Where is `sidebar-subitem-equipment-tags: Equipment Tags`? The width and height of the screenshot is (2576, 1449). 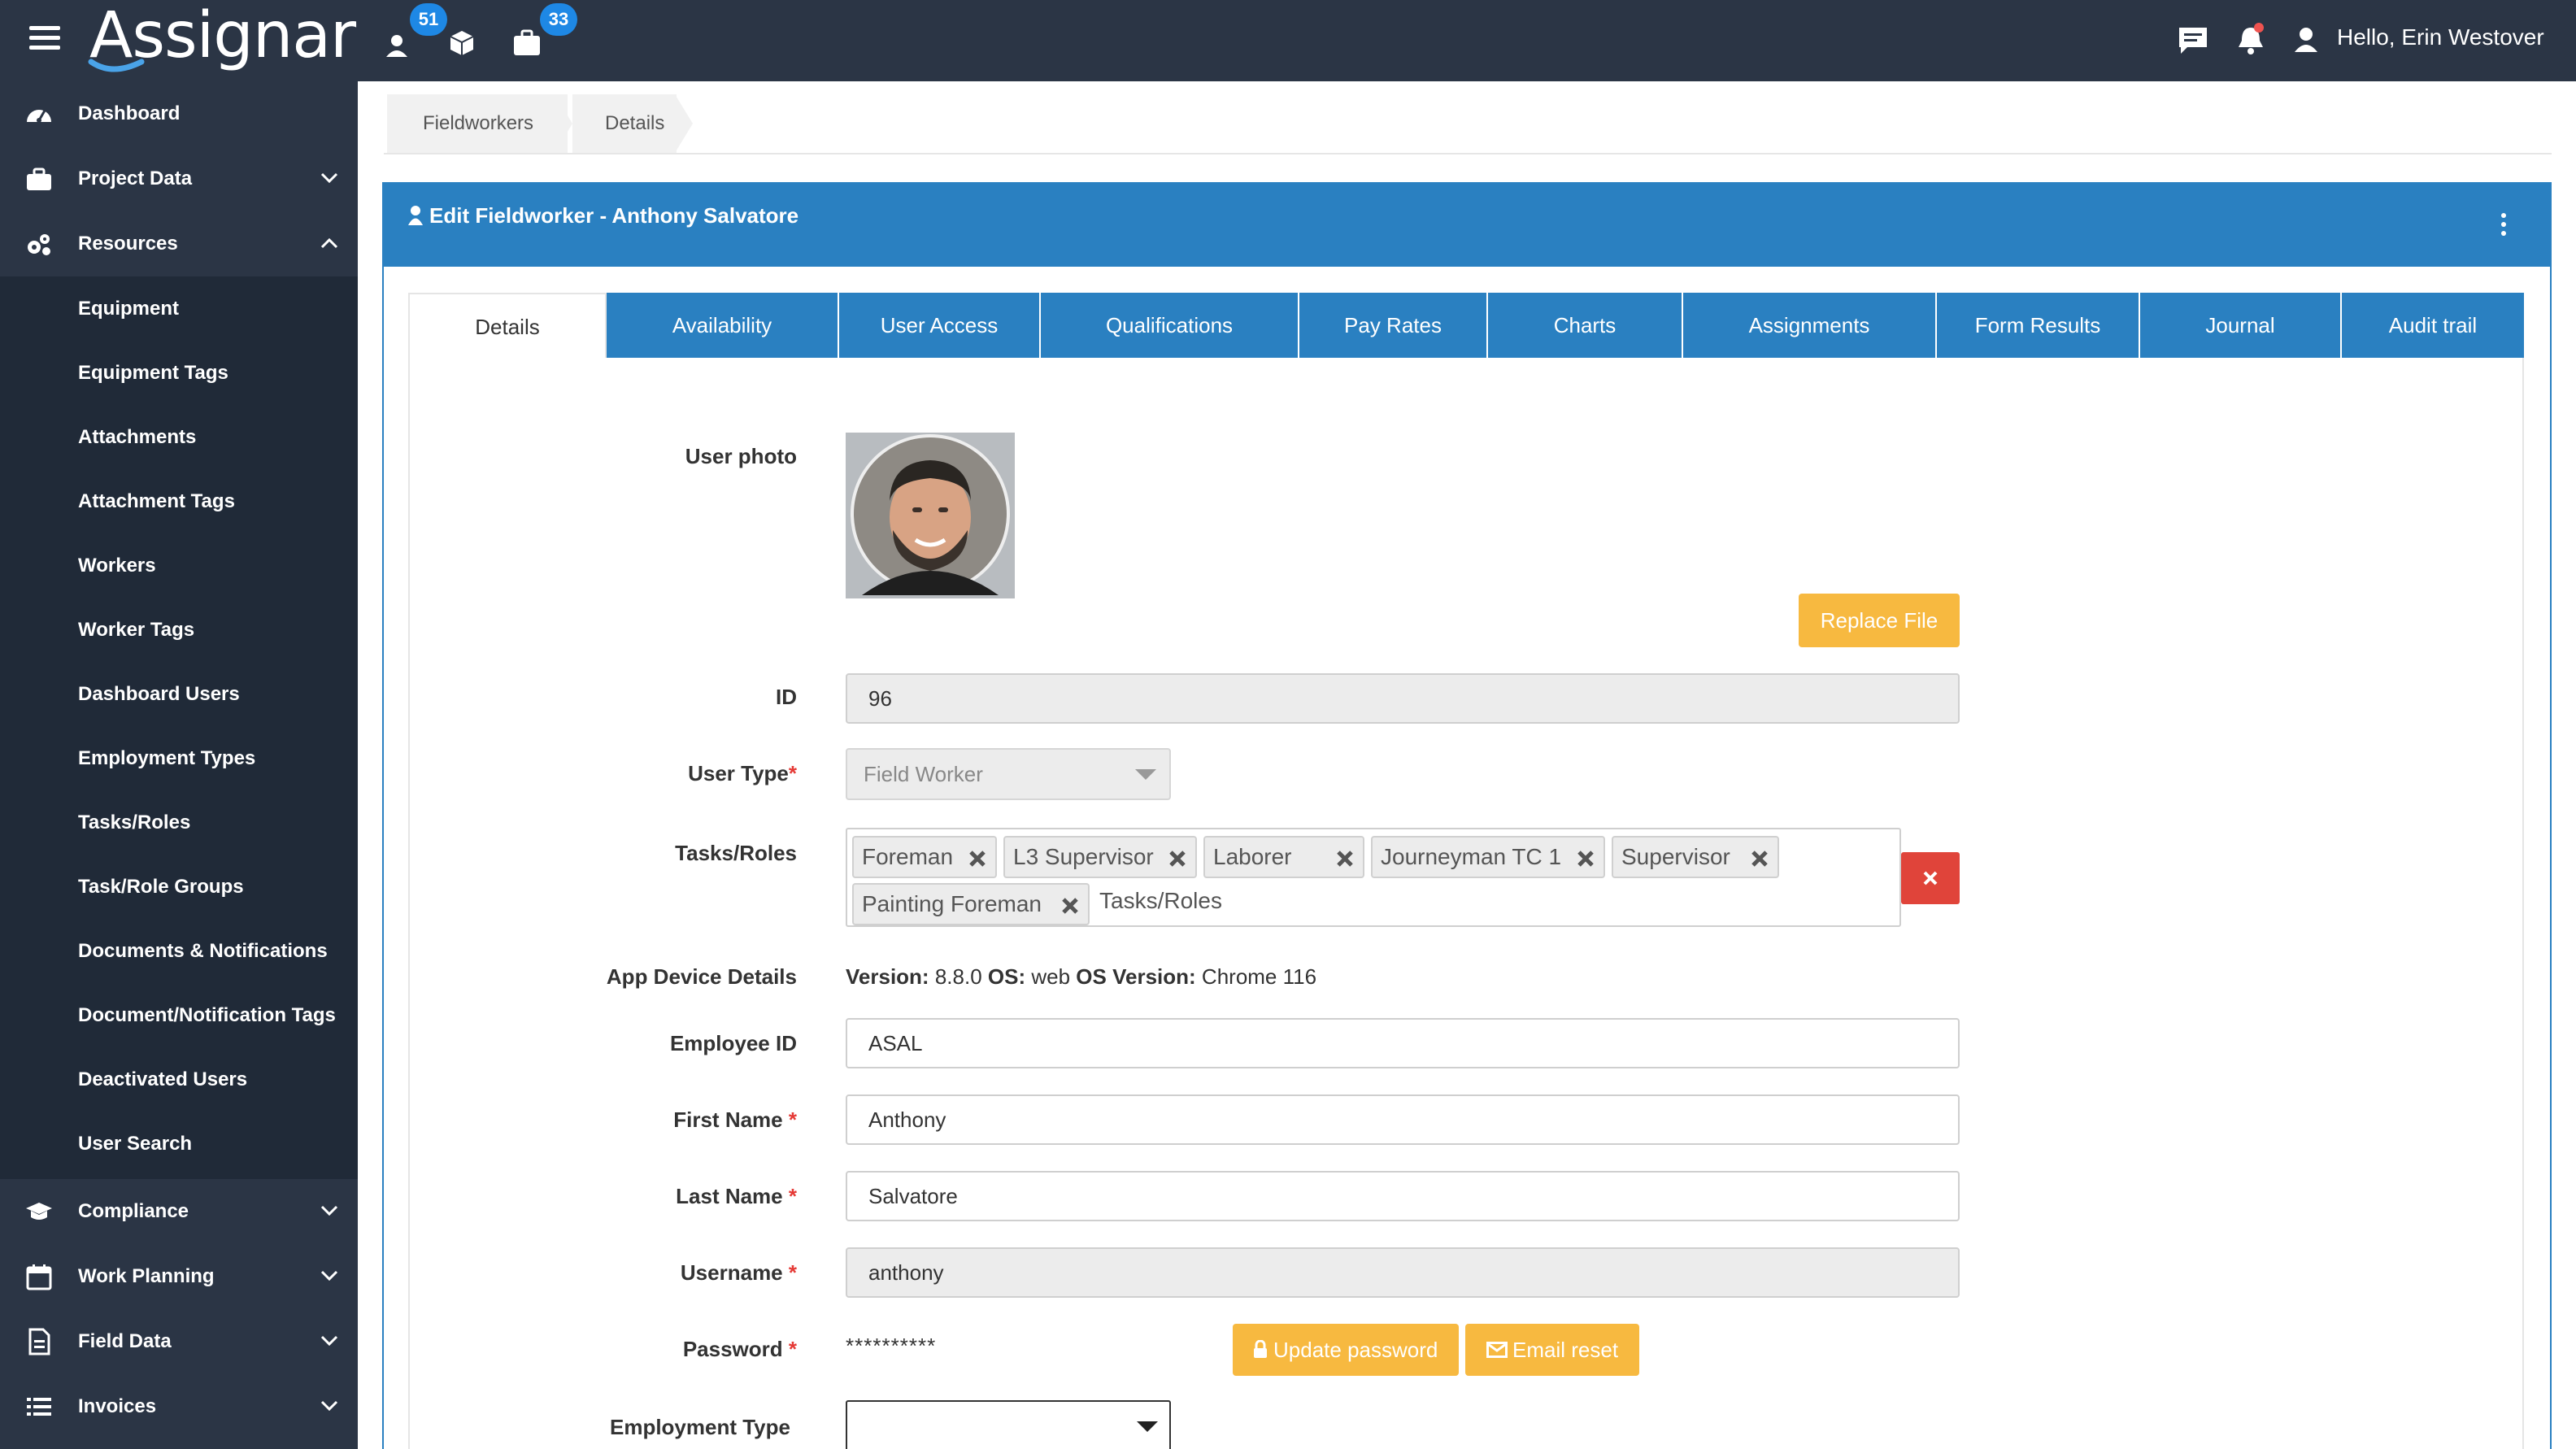
sidebar-subitem-equipment-tags: Equipment Tags is located at coordinates (179, 373).